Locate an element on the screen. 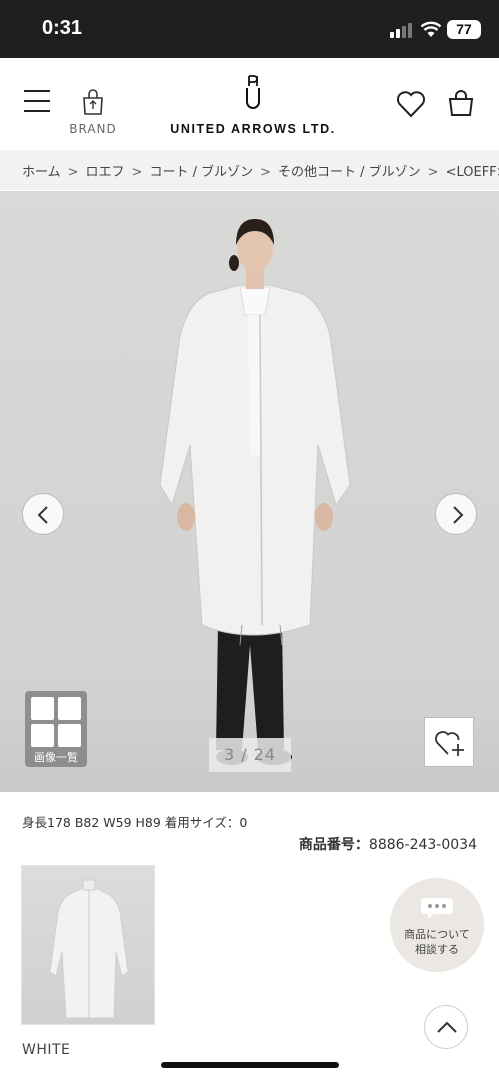 This screenshot has height=1080, width=499. wifi-icon is located at coordinates (431, 29).